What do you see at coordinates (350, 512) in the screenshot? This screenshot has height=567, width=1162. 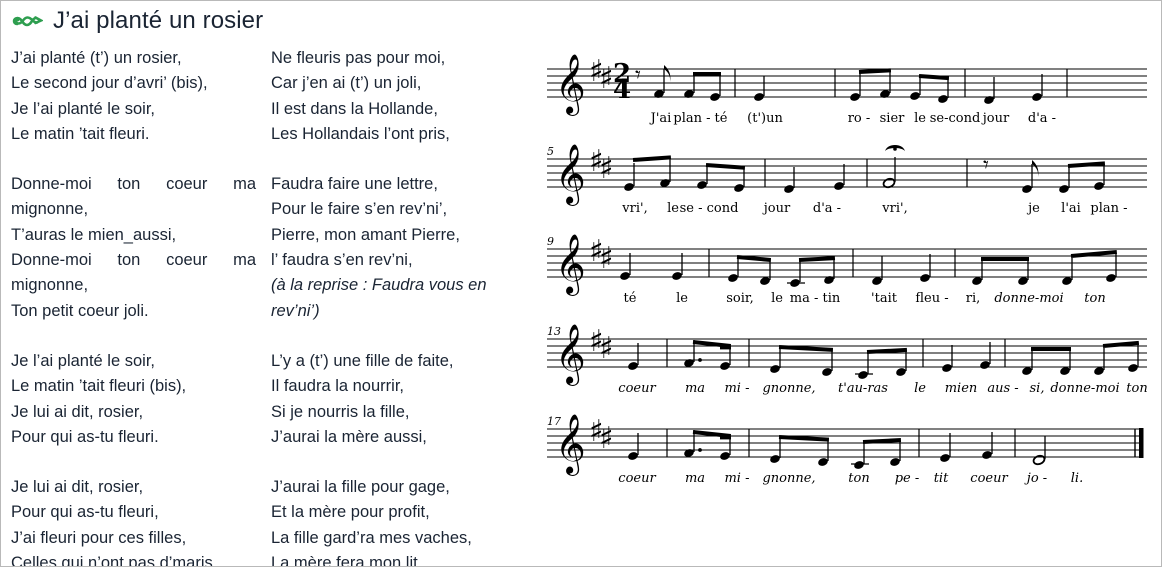 I see `lyric-line: Et la mère pour profit,` at bounding box center [350, 512].